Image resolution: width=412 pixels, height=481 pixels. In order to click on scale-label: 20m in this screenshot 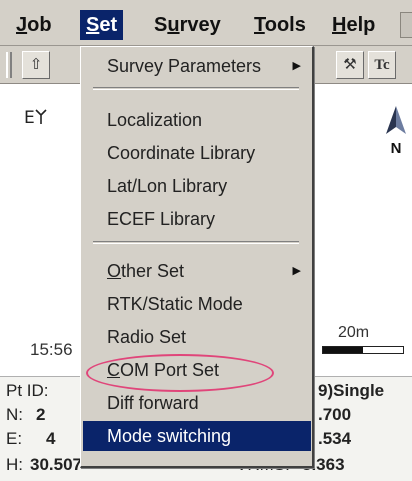, I will do `click(354, 332)`.